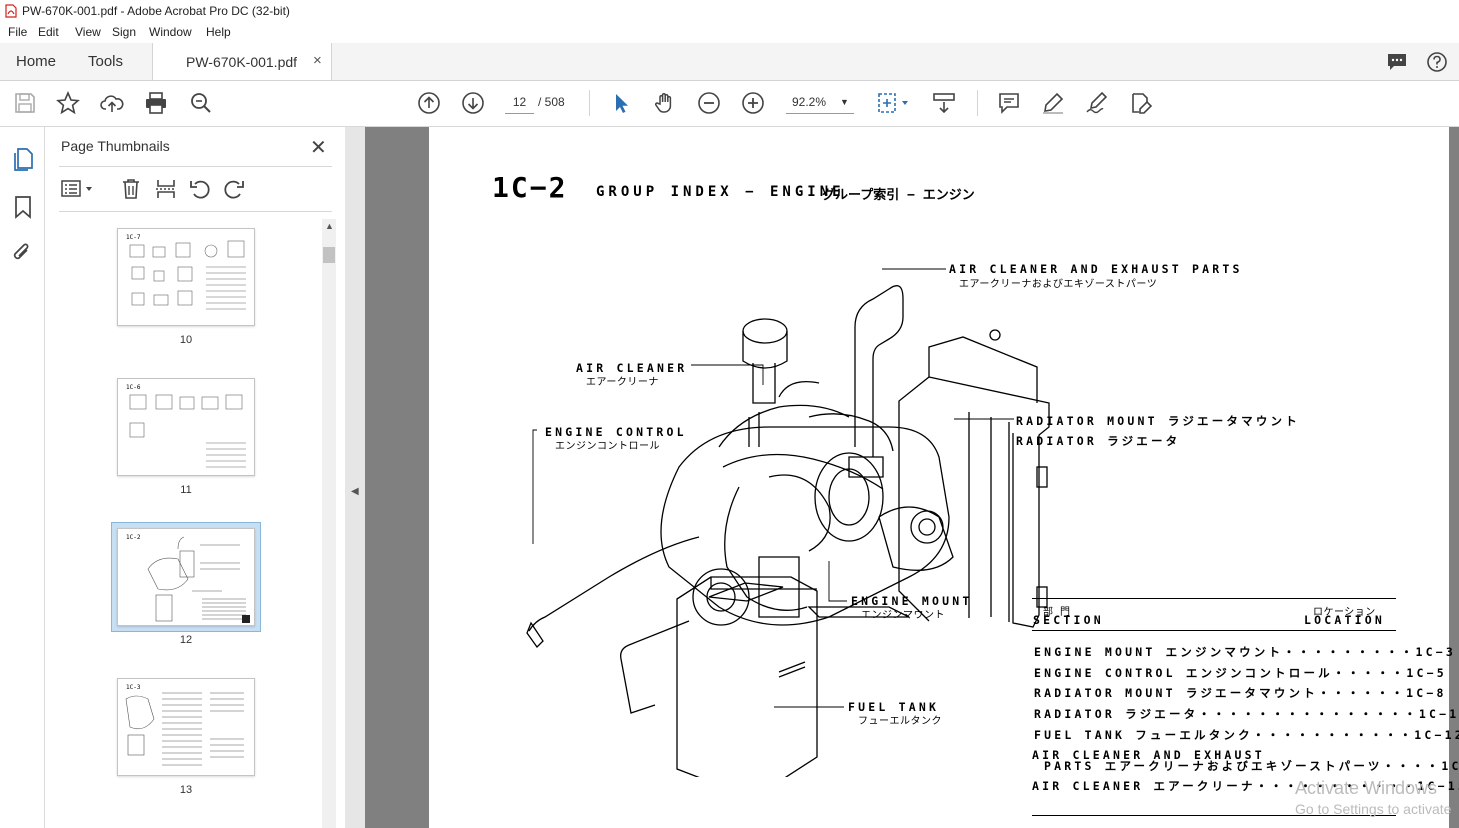  What do you see at coordinates (131, 189) in the screenshot?
I see `delete-page-icon` at bounding box center [131, 189].